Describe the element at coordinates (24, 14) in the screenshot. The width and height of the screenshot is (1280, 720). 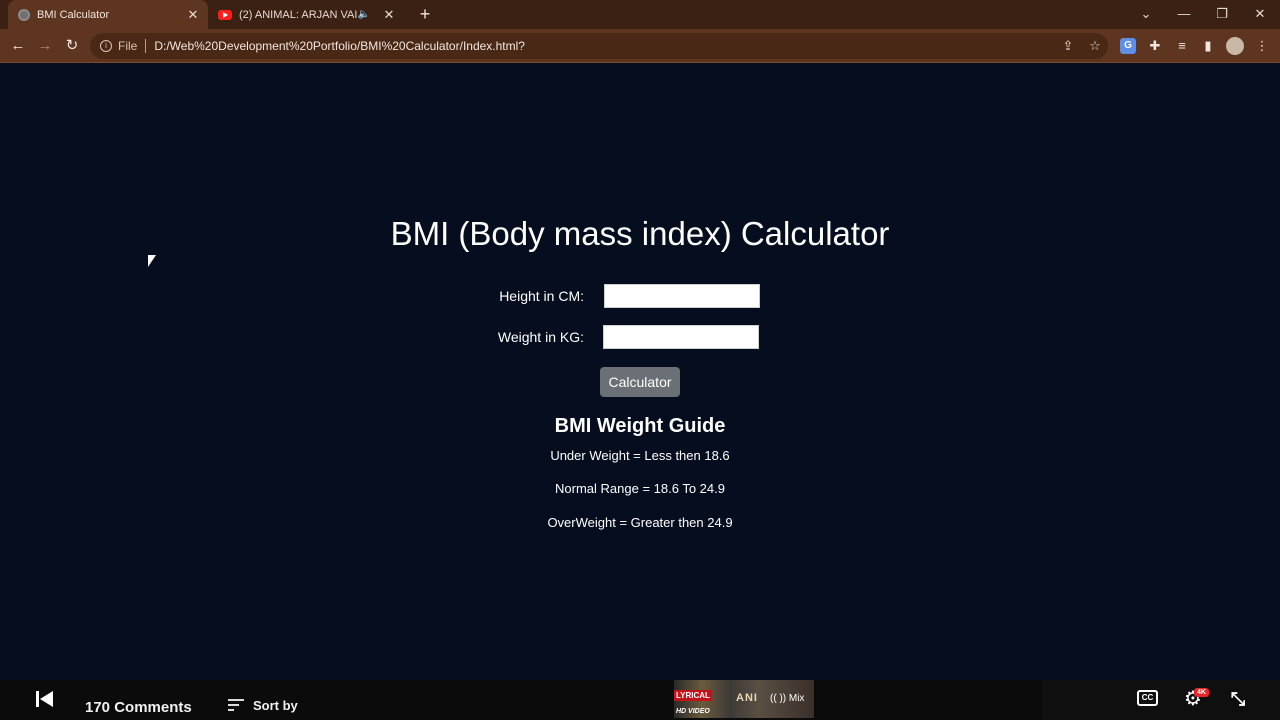
I see `globe-favicon-icon` at that location.